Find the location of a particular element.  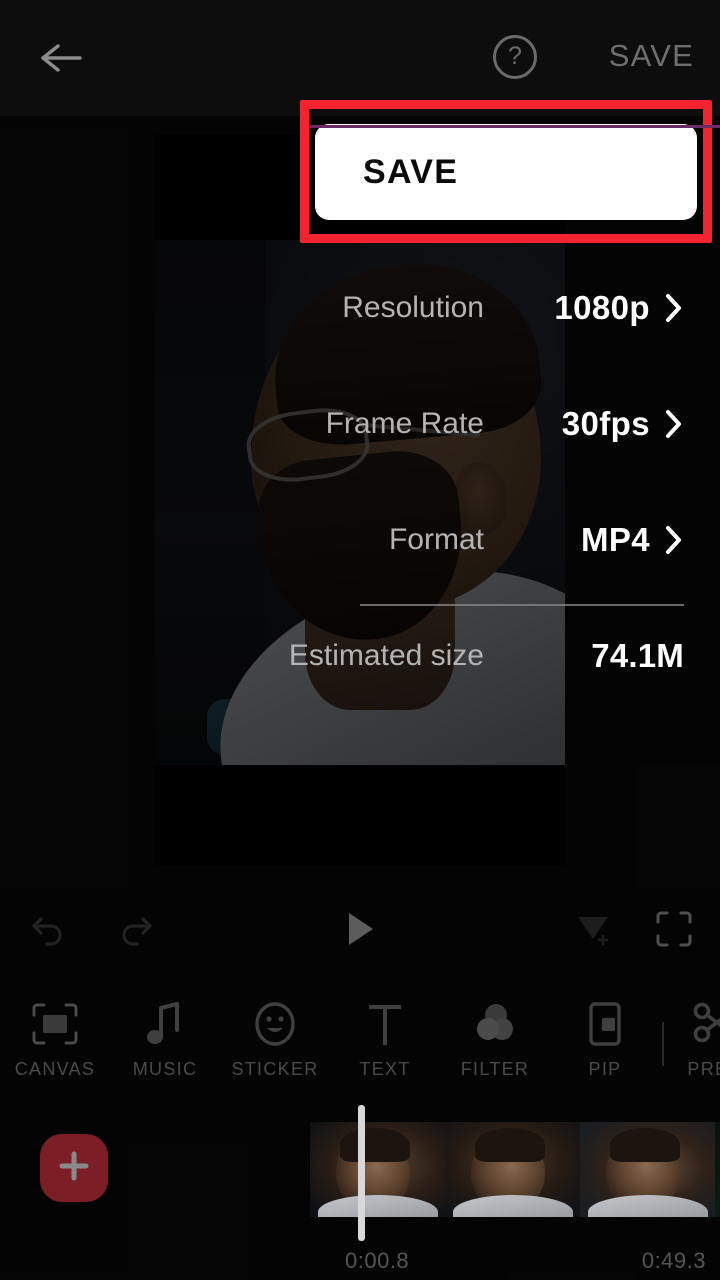

fullscreen-button is located at coordinates (674, 931).